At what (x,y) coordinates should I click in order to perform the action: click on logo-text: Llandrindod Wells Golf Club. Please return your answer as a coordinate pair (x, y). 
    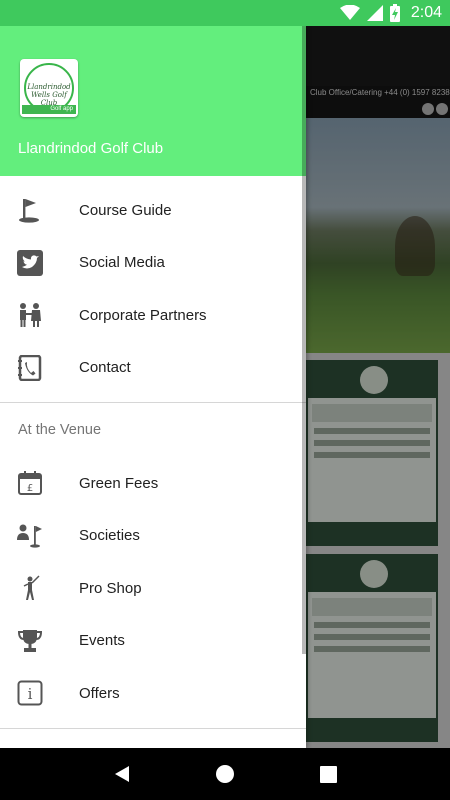
    Looking at the image, I should click on (49, 95).